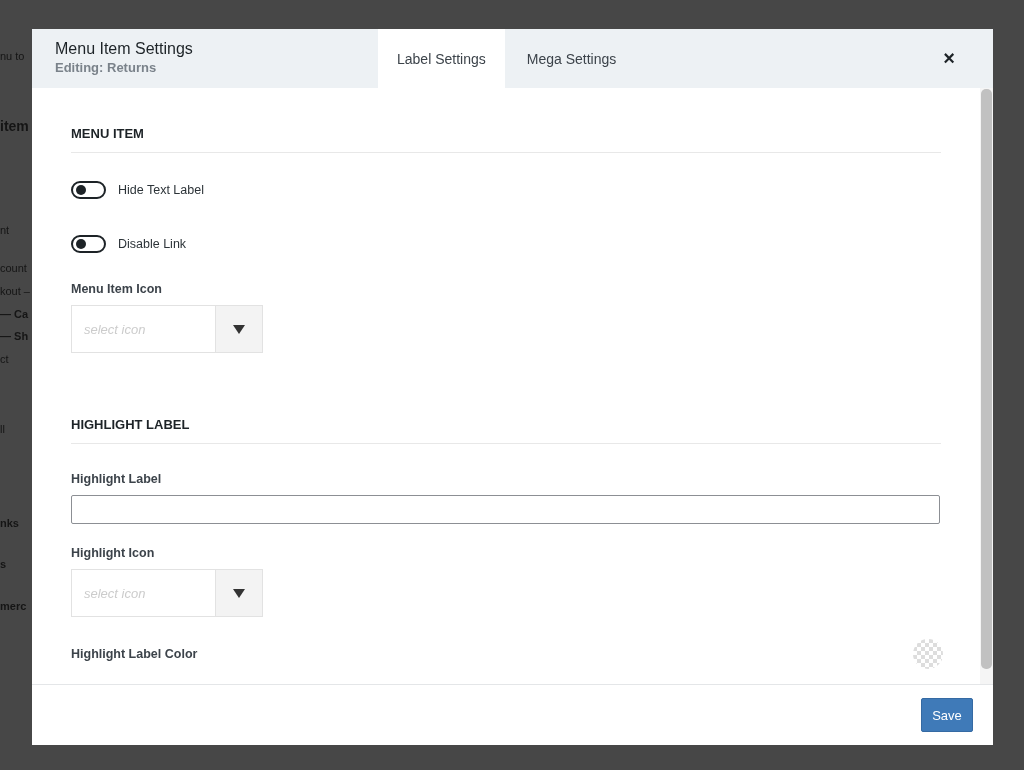 The image size is (1024, 770). What do you see at coordinates (161, 190) in the screenshot?
I see `toggle-label: Hide Text Label` at bounding box center [161, 190].